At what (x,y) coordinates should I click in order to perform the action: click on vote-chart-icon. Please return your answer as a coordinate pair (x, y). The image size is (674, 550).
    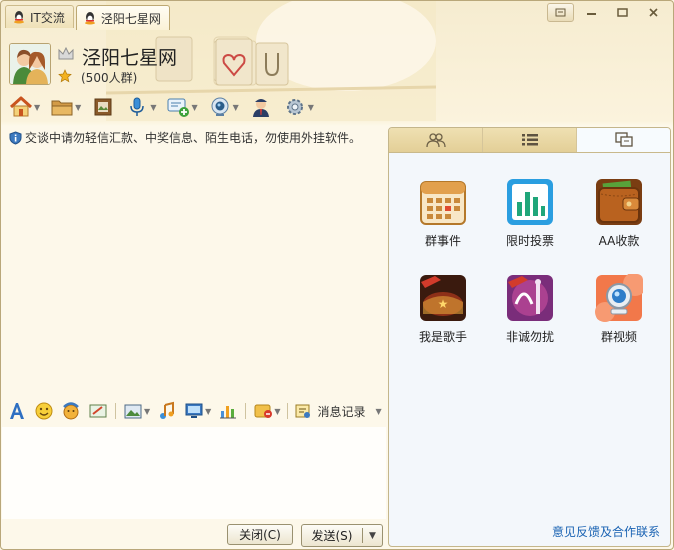
    Looking at the image, I should click on (530, 202).